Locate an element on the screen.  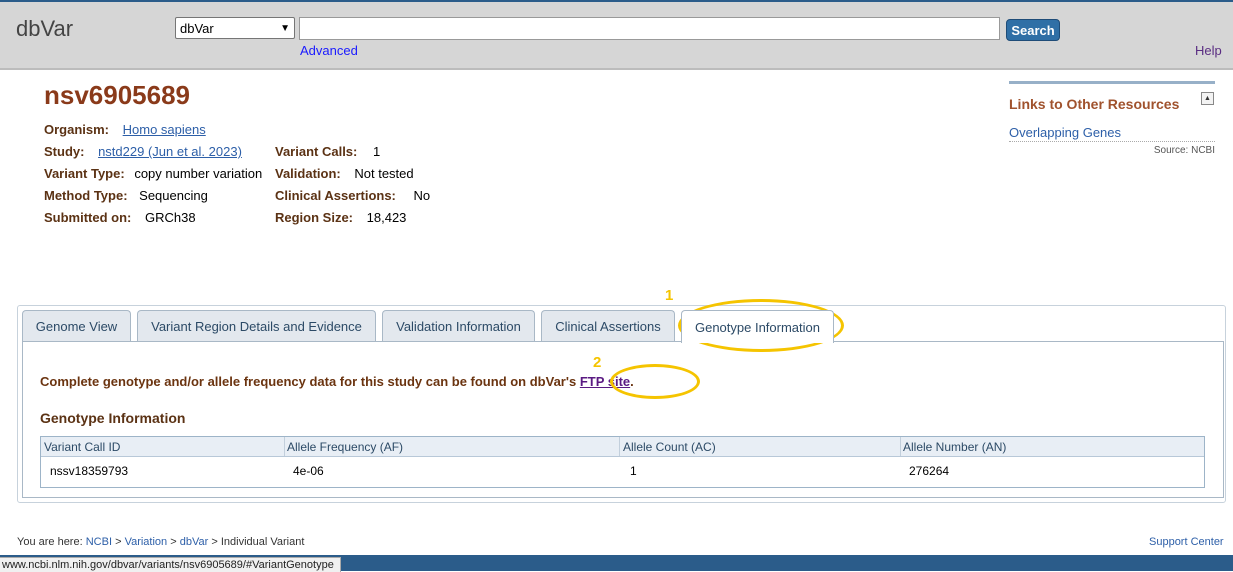
column-header: Allele Number (AN) is located at coordinates (954, 447).